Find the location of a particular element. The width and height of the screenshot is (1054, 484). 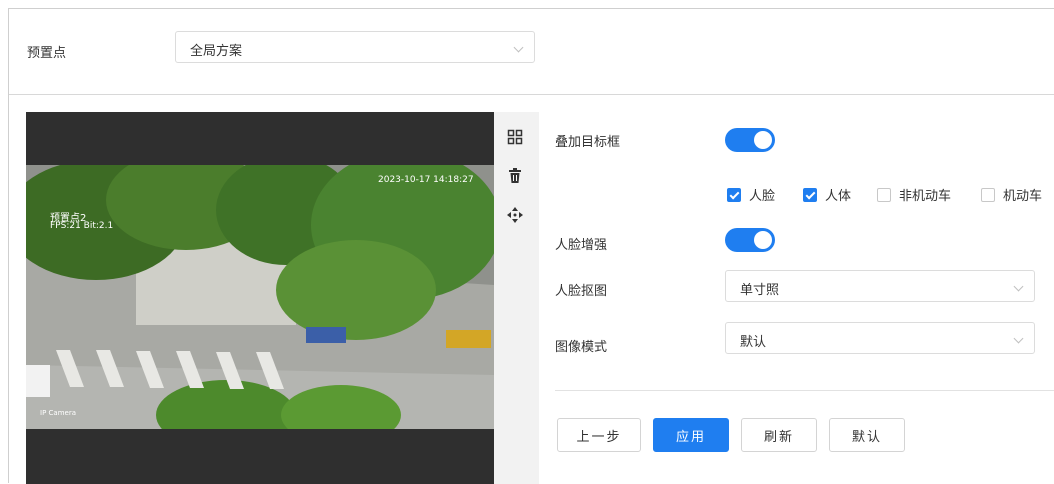

refresh-button: 刷新 is located at coordinates (779, 435).